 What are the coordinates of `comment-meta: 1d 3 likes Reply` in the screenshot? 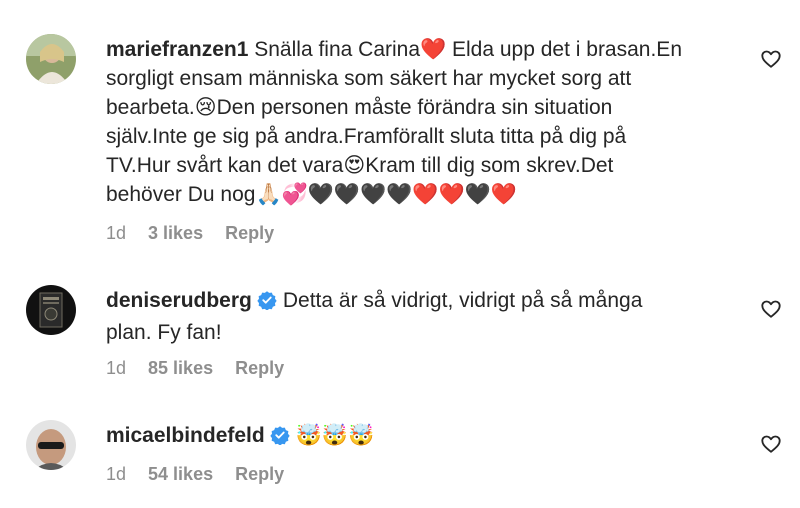 It's located at (190, 233).